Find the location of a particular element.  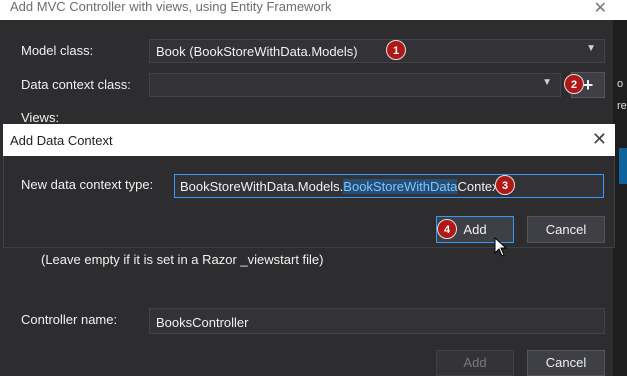

modal-title-bar: Add Data Context ✕ is located at coordinates (309, 140).